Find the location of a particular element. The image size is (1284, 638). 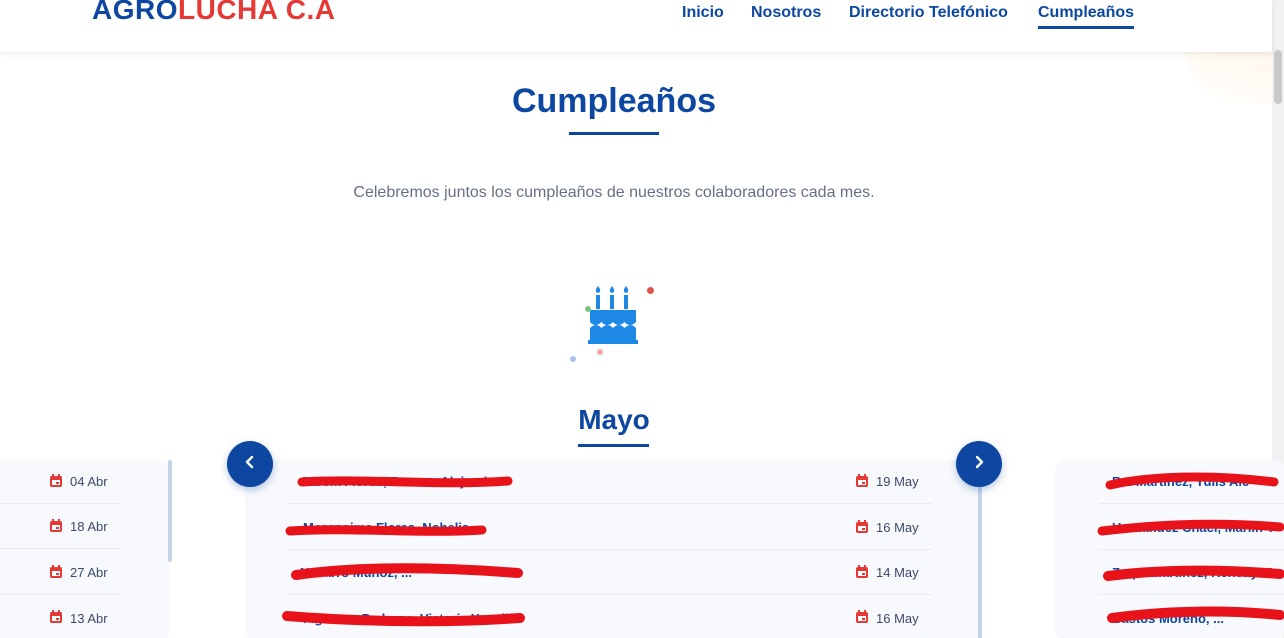

birthday-date: 13 Abr is located at coordinates (79, 618).